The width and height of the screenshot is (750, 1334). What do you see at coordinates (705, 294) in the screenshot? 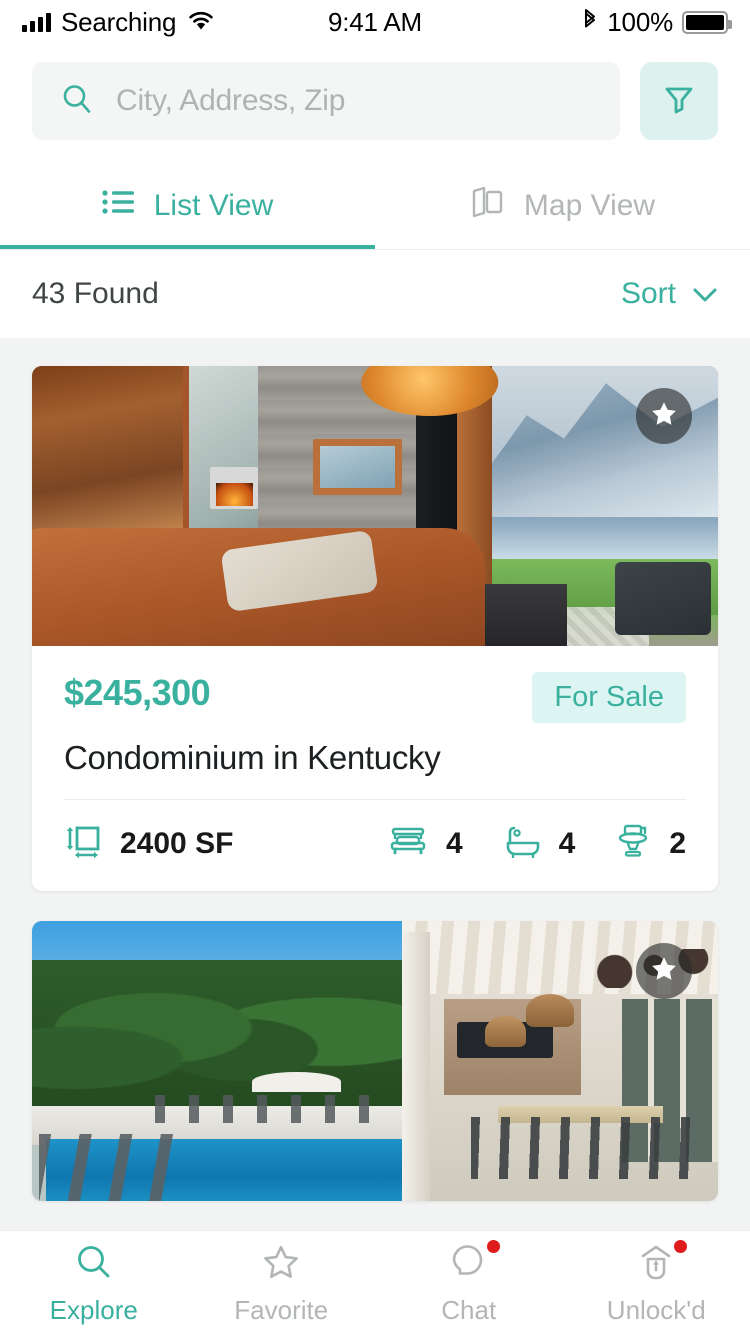
I see `chevron-down-icon` at bounding box center [705, 294].